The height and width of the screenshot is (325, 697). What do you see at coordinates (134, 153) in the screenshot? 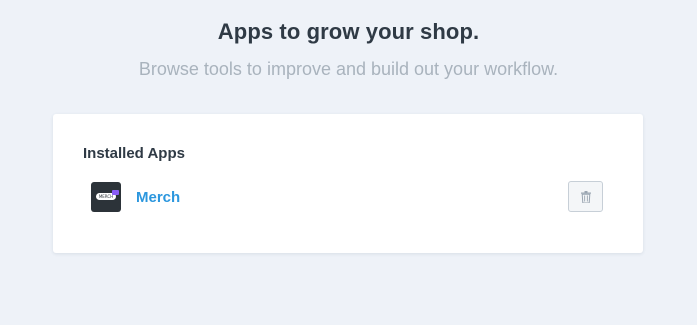
I see `installed-apps-heading: Installed Apps` at bounding box center [134, 153].